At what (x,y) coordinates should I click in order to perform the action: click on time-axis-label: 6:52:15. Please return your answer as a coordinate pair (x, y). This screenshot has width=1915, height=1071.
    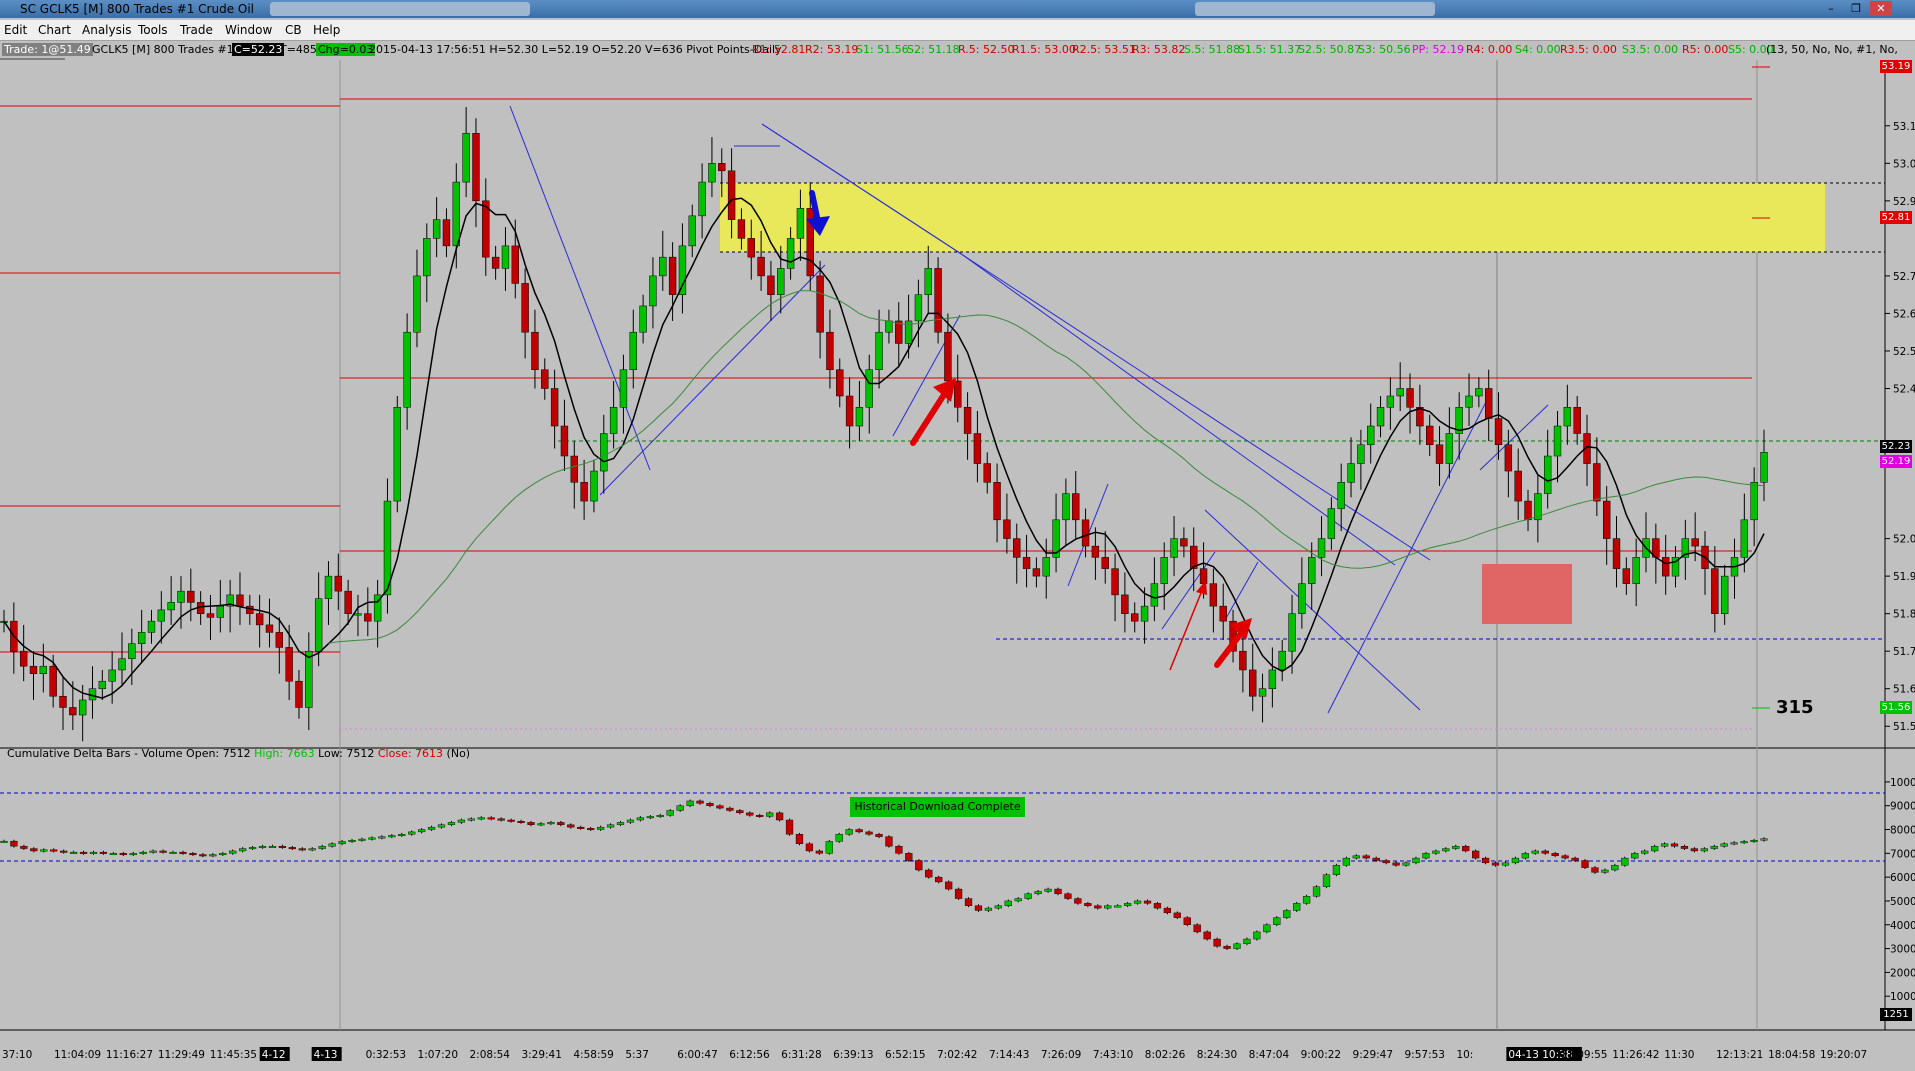
    Looking at the image, I should click on (905, 1055).